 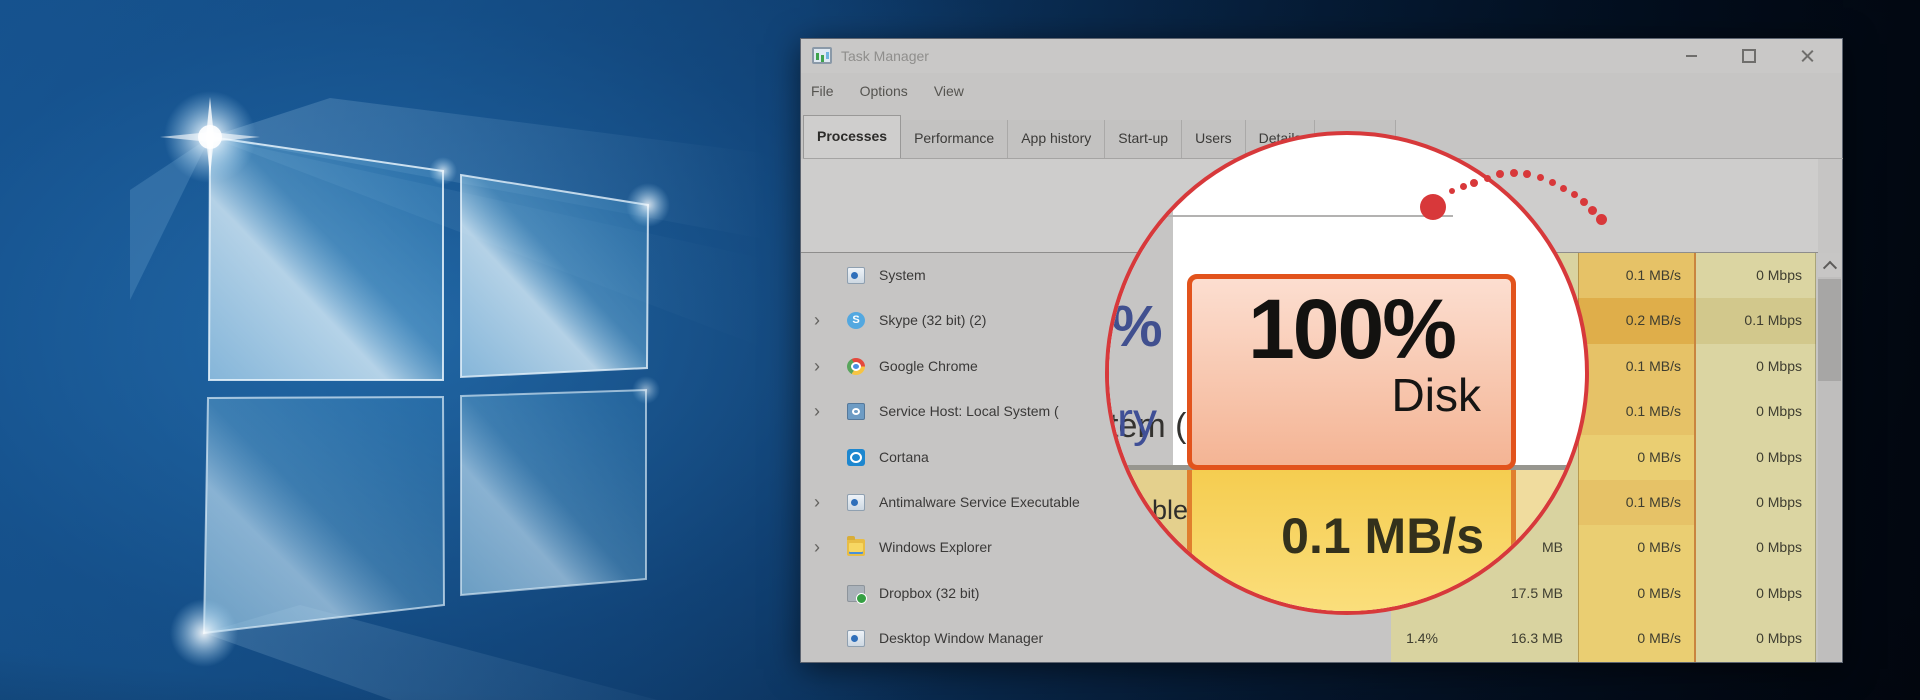 What do you see at coordinates (1321, 91) in the screenshot?
I see `menu-bar: File Options View` at bounding box center [1321, 91].